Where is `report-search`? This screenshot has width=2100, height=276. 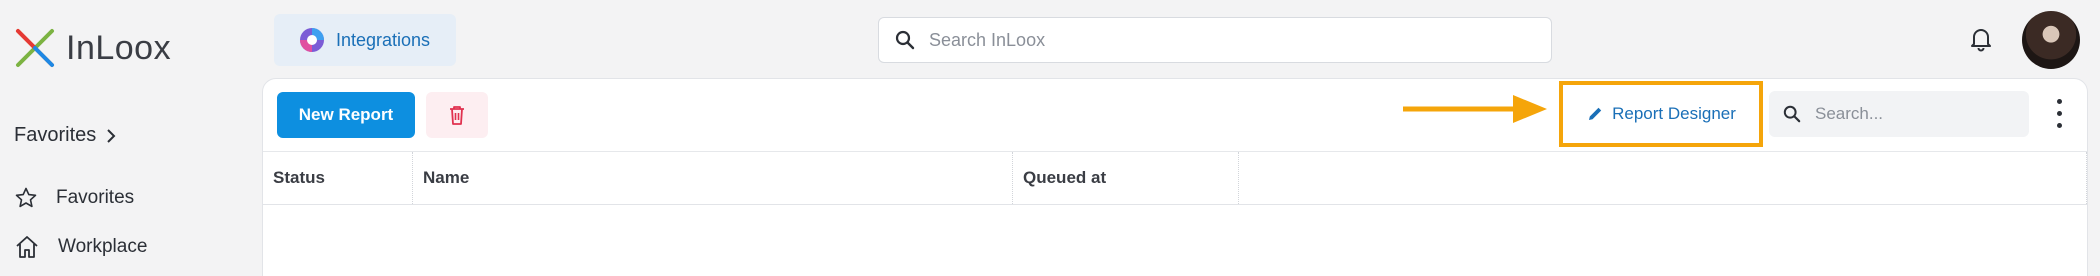 report-search is located at coordinates (1899, 114).